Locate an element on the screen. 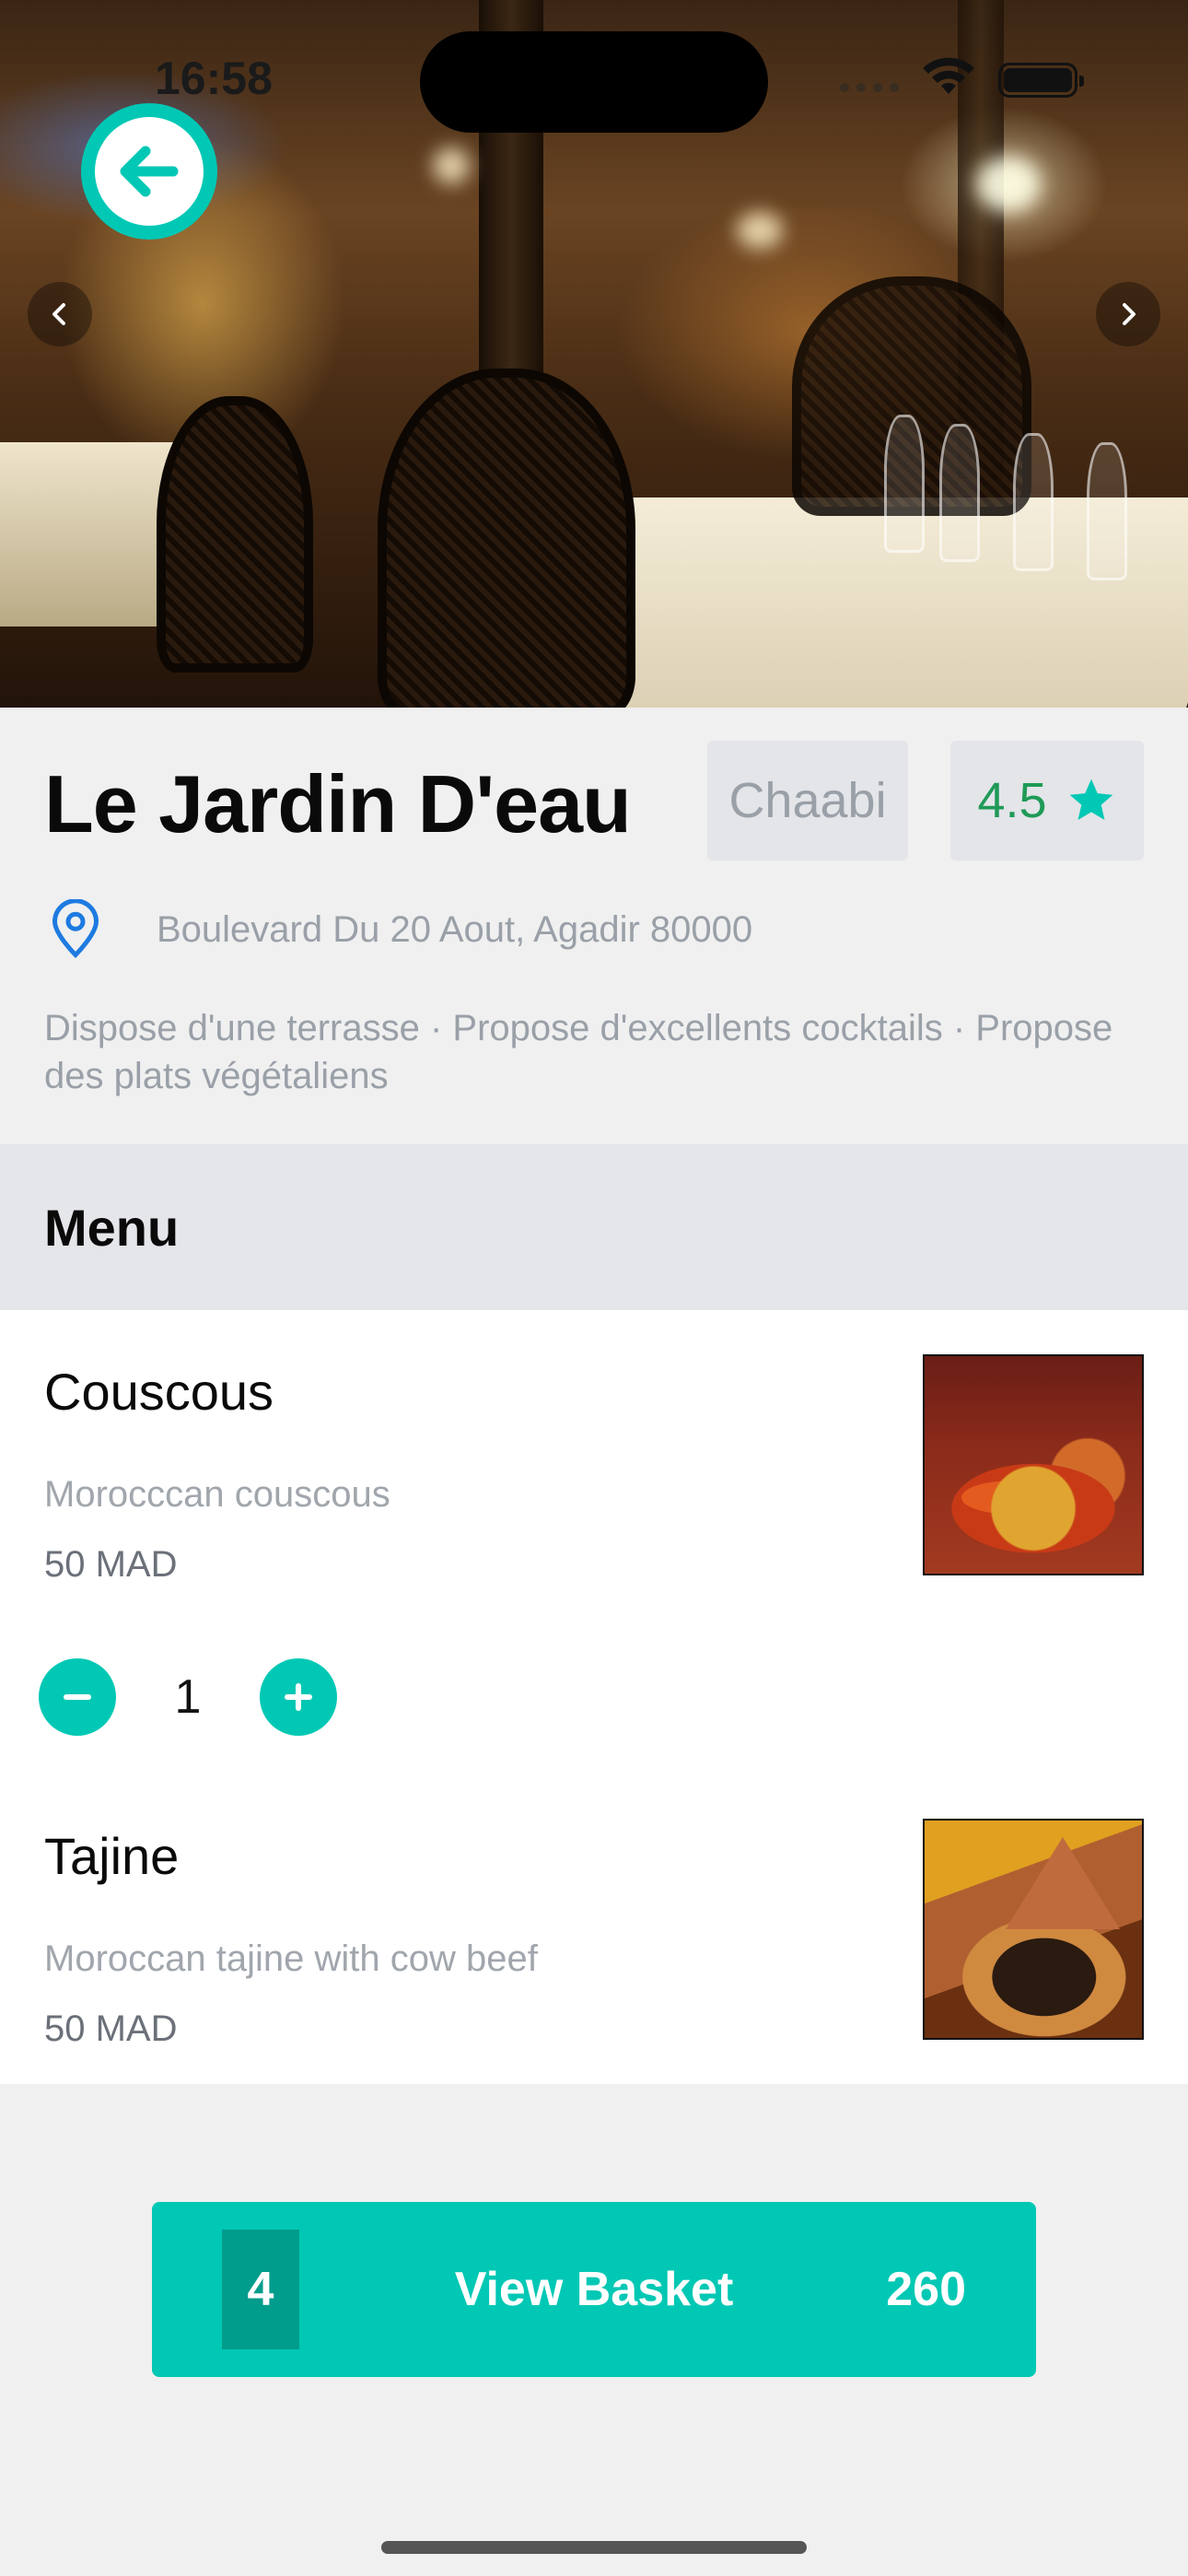 The width and height of the screenshot is (1188, 2576). location-pin-icon is located at coordinates (76, 929).